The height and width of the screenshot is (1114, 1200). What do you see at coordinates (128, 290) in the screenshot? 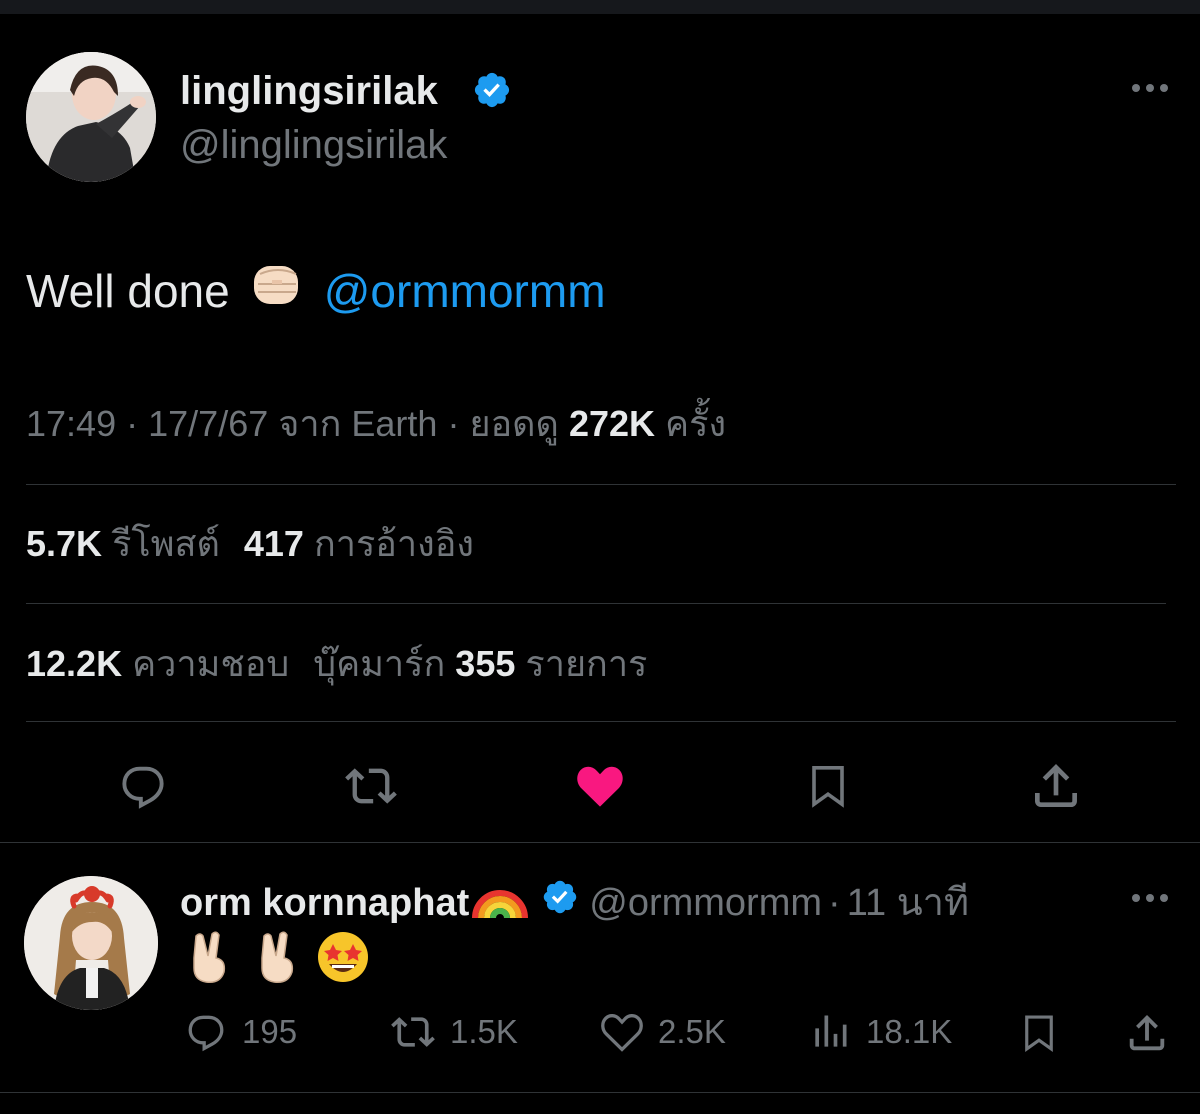
I see `tweet-text-plain: Well done` at bounding box center [128, 290].